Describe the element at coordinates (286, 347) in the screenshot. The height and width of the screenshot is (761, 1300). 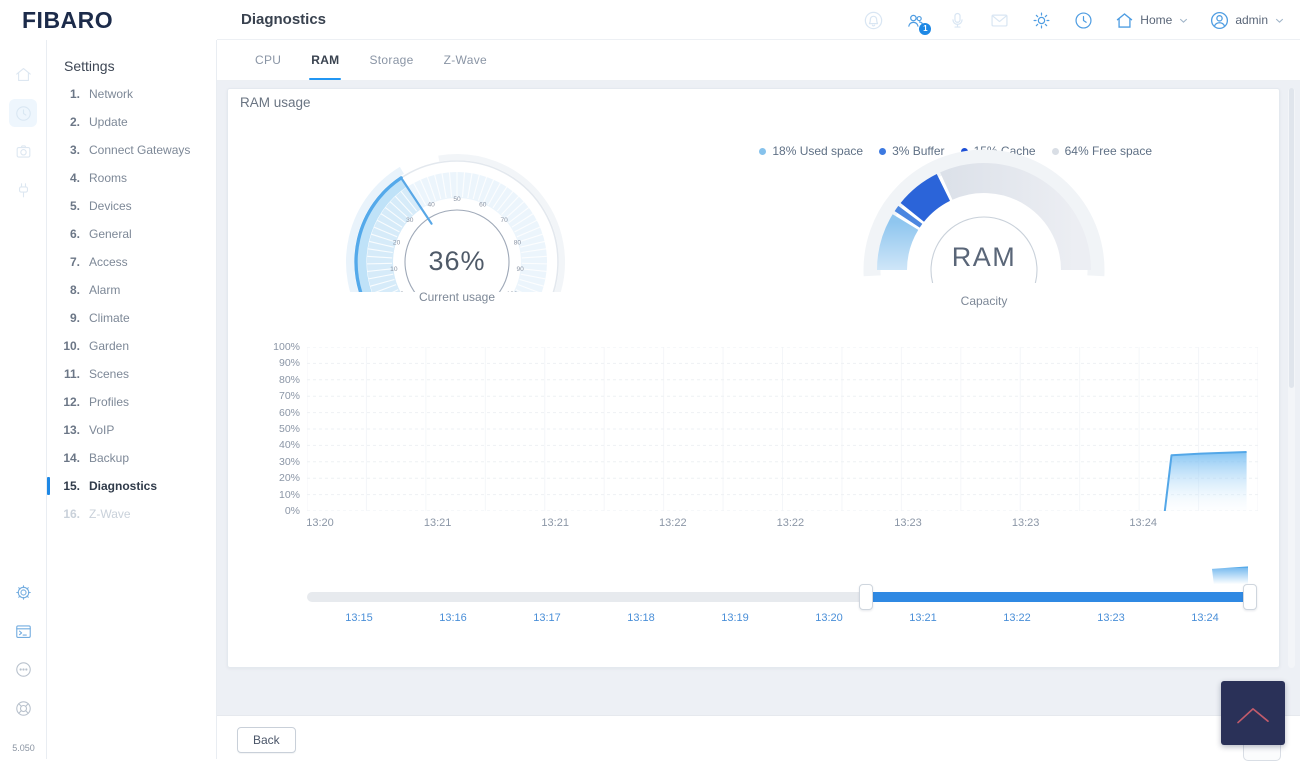
I see `y-axis-label: 100%` at that location.